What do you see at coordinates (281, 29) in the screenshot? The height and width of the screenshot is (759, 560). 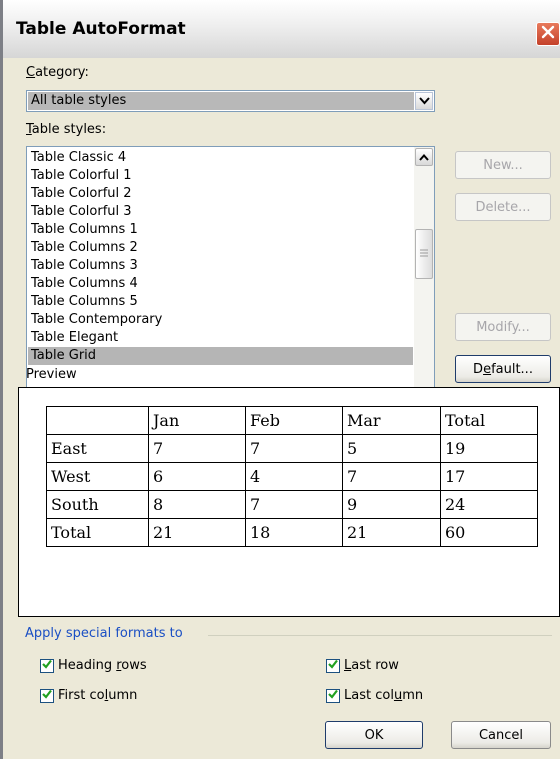 I see `title-bar: Table AutoFormat` at bounding box center [281, 29].